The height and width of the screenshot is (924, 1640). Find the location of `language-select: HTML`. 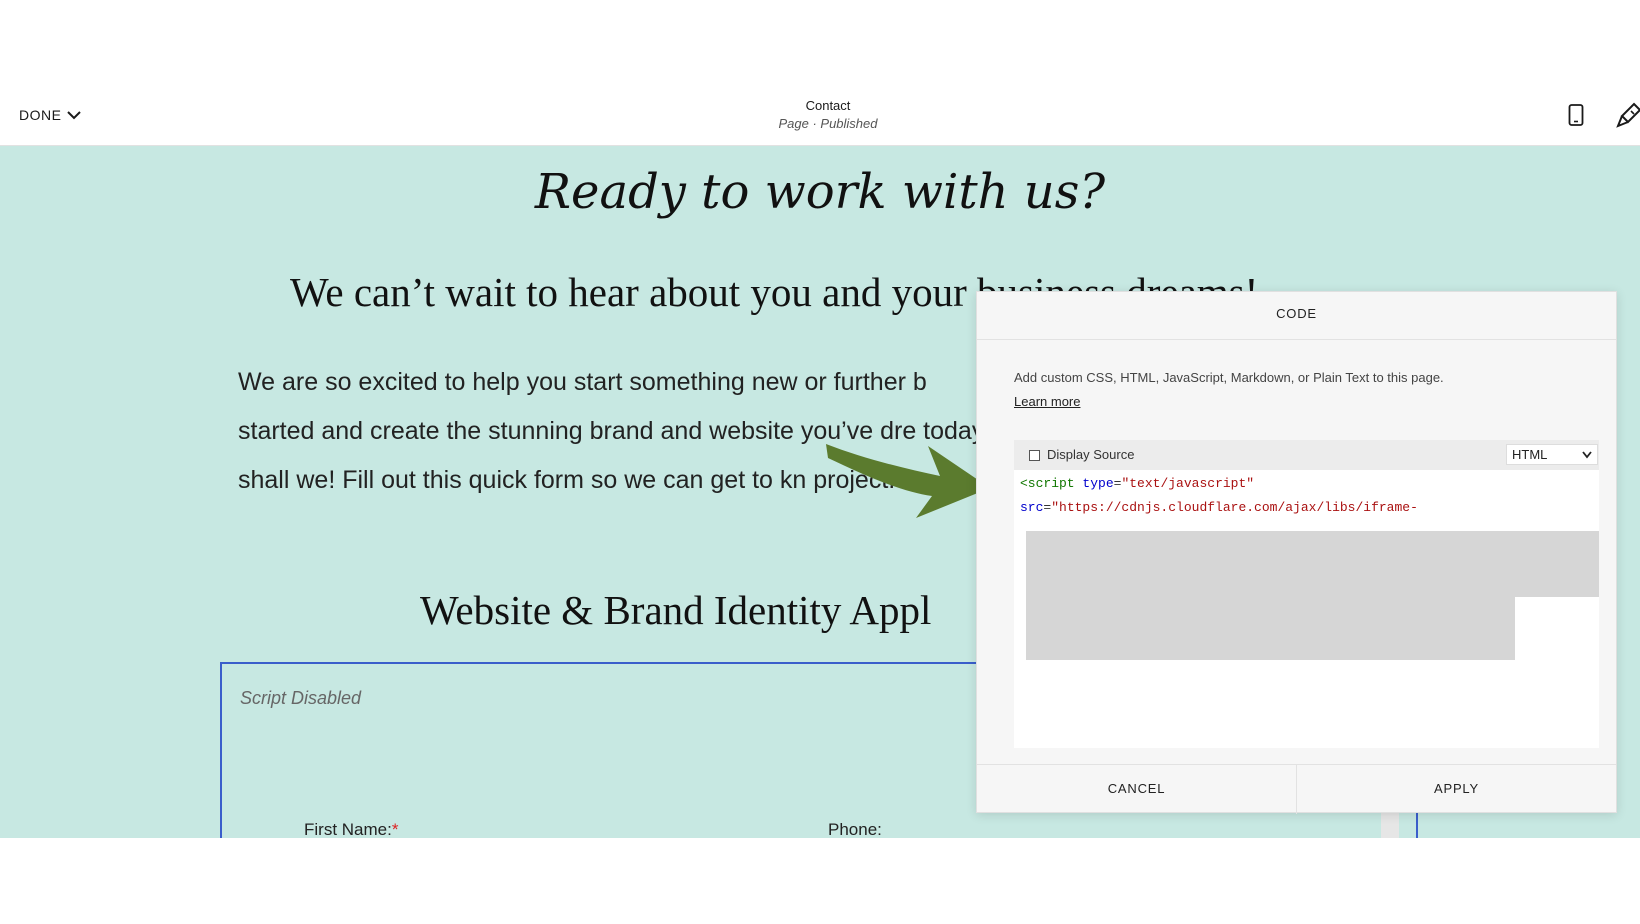

language-select: HTML is located at coordinates (1552, 454).